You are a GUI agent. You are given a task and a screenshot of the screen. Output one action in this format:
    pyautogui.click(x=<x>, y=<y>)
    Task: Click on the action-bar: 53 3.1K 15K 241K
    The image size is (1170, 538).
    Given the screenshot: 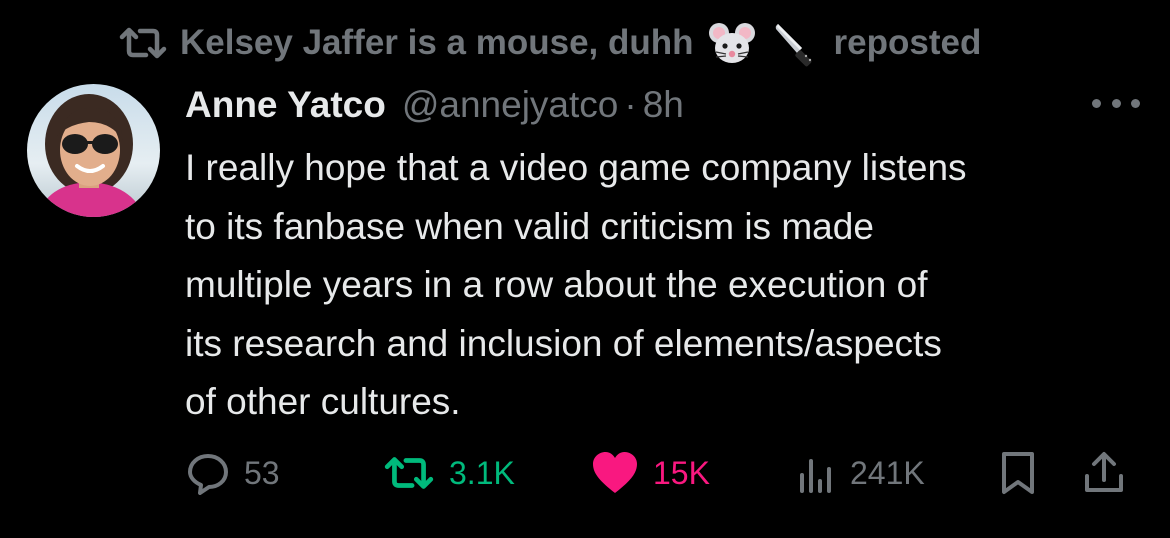 What is the action you would take?
    pyautogui.click(x=585, y=473)
    